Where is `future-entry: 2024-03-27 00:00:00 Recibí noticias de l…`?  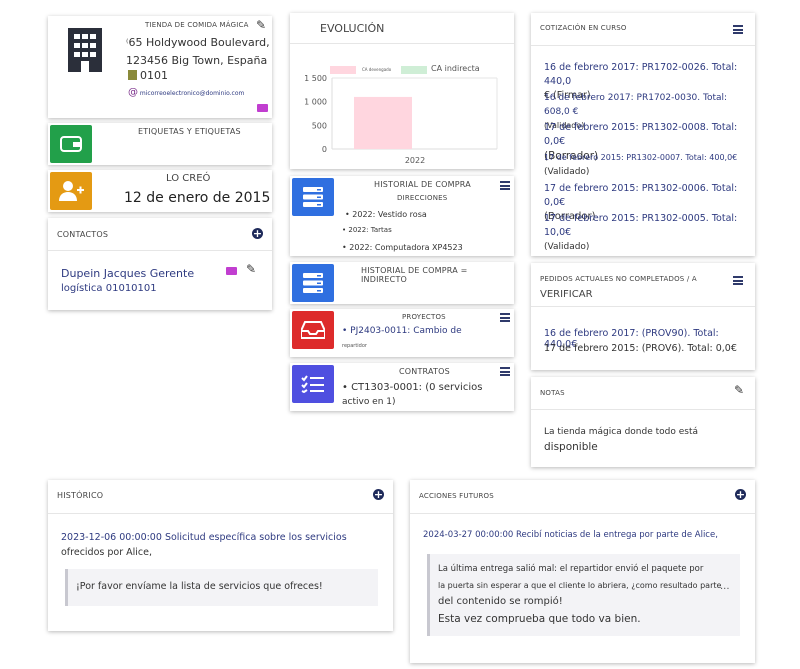
future-entry: 2024-03-27 00:00:00 Recibí noticias de l… is located at coordinates (585, 535).